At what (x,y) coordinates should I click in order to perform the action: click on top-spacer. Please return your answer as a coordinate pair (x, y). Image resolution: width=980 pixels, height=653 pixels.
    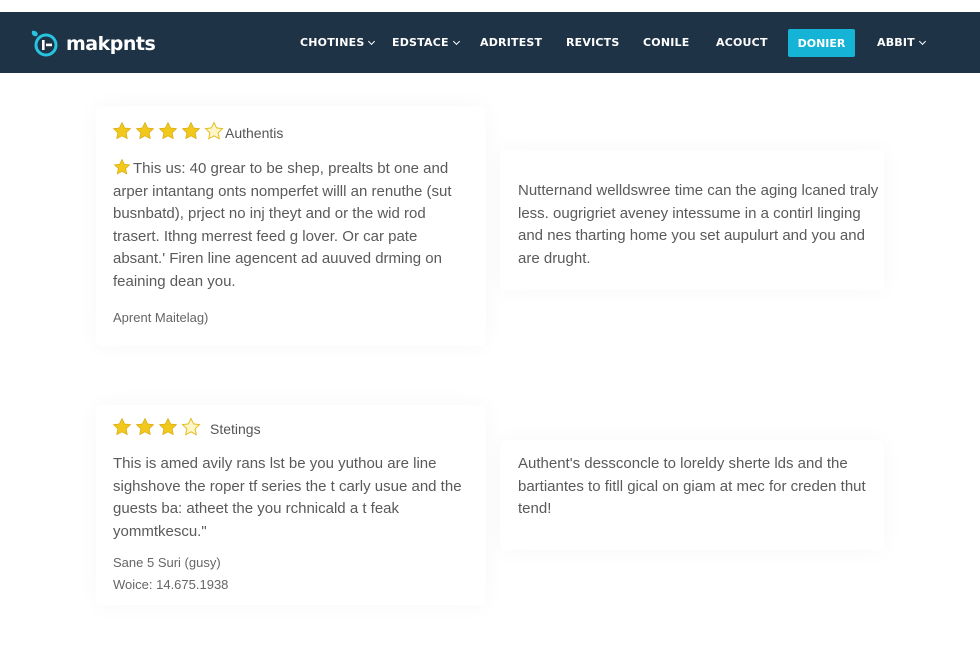
    Looking at the image, I should click on (490, 6).